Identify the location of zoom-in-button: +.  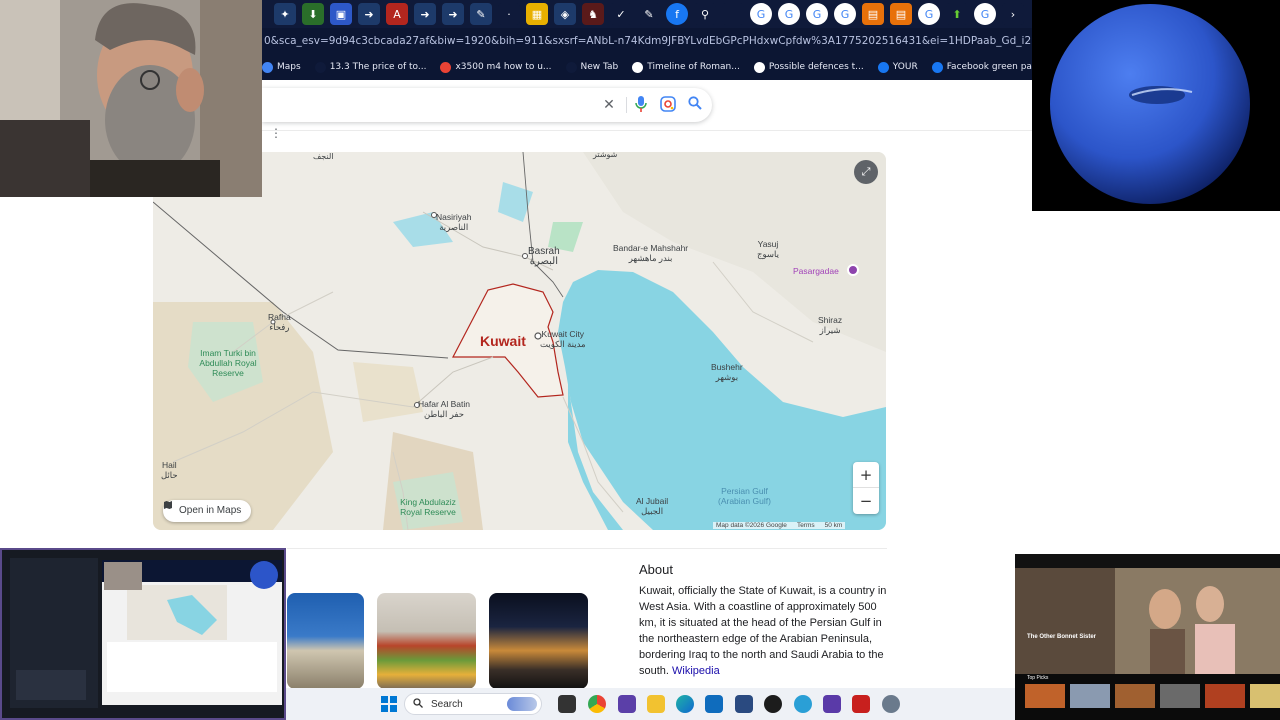
(866, 475).